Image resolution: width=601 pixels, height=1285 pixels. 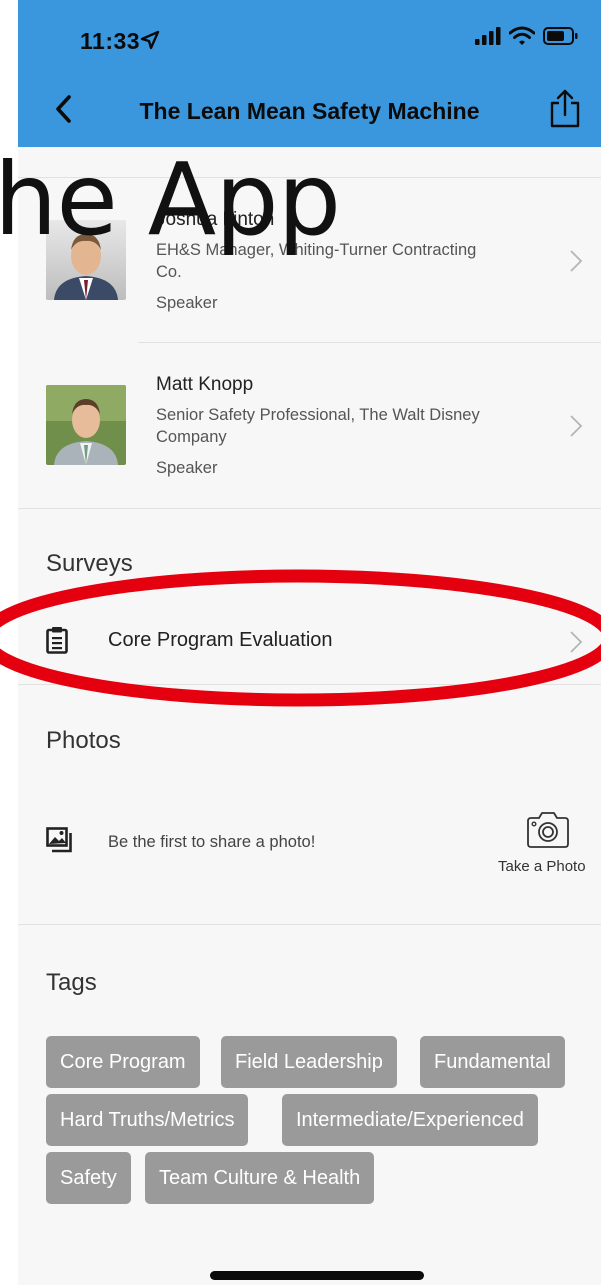 I want to click on tag-chip: Hard Truths/Metrics, so click(x=147, y=1120).